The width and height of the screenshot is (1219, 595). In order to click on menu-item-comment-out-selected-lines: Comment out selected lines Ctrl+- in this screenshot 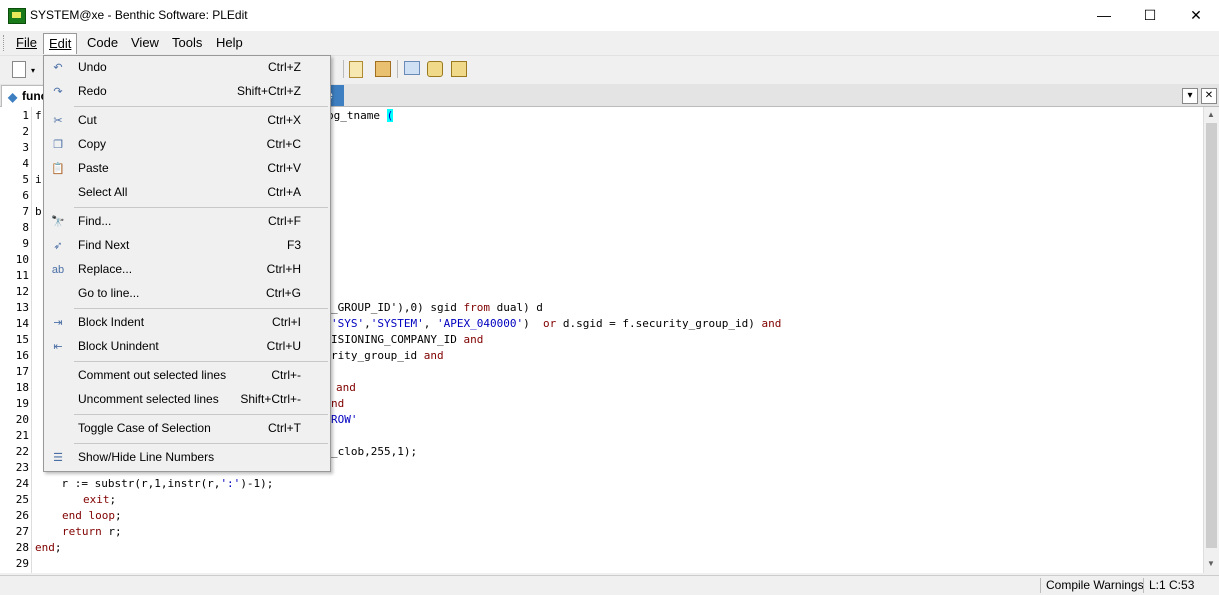, I will do `click(187, 376)`.